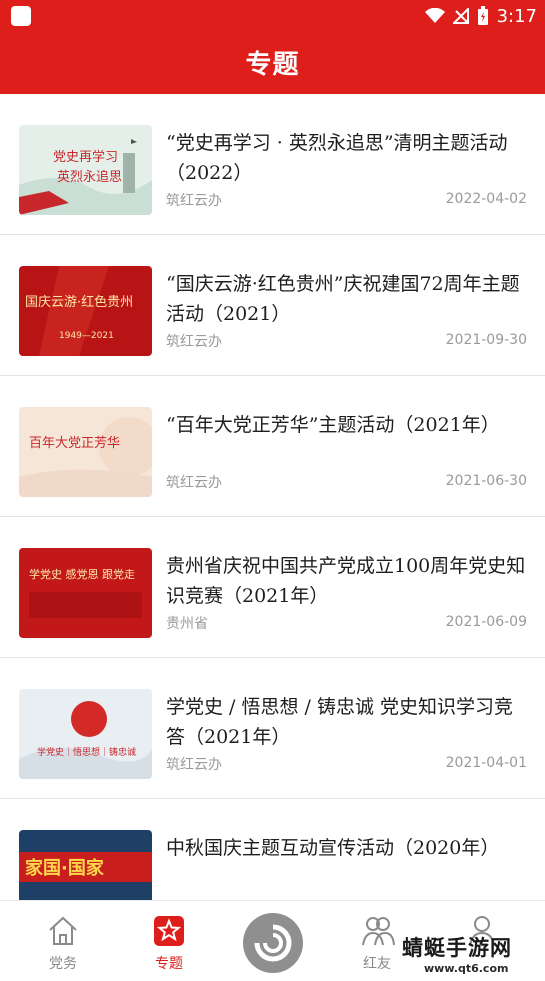 This screenshot has height=981, width=545. Describe the element at coordinates (486, 481) in the screenshot. I see `topic-date: 2021-06-30` at that location.